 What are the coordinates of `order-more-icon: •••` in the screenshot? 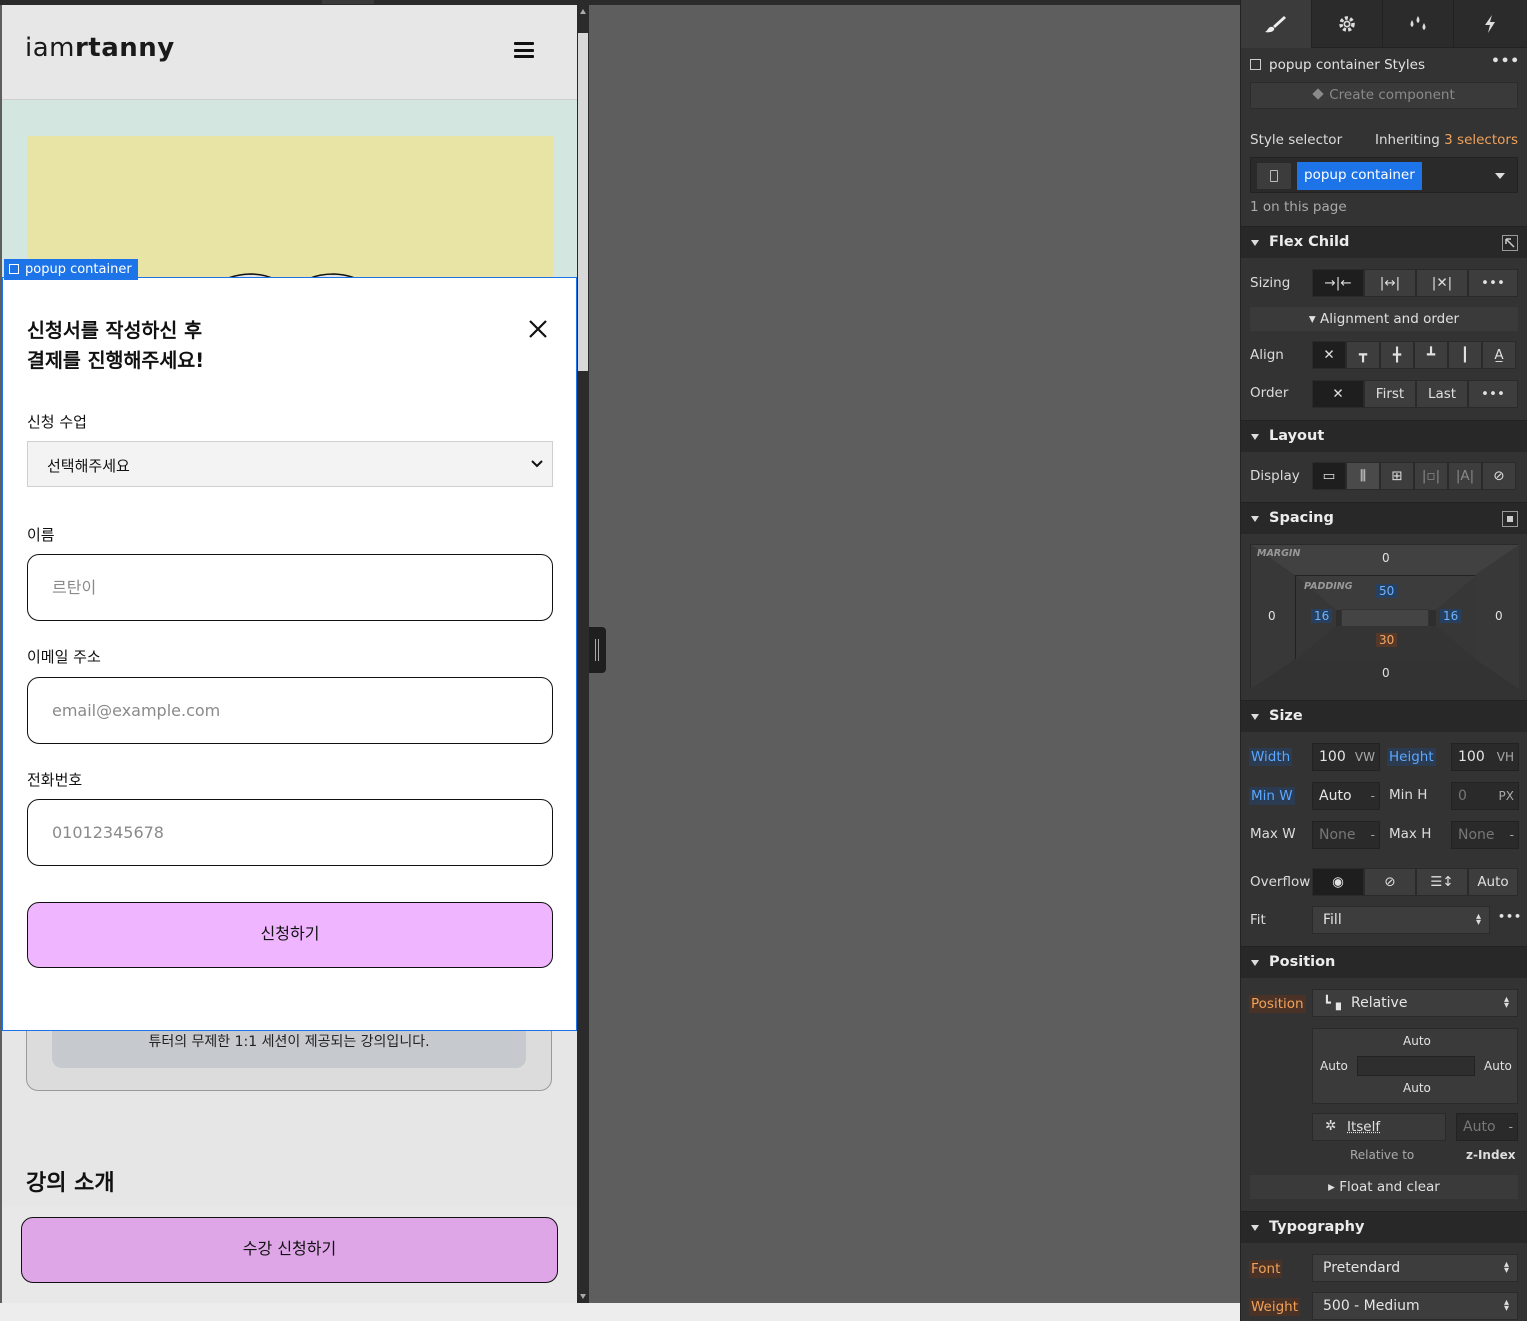 It's located at (1493, 394).